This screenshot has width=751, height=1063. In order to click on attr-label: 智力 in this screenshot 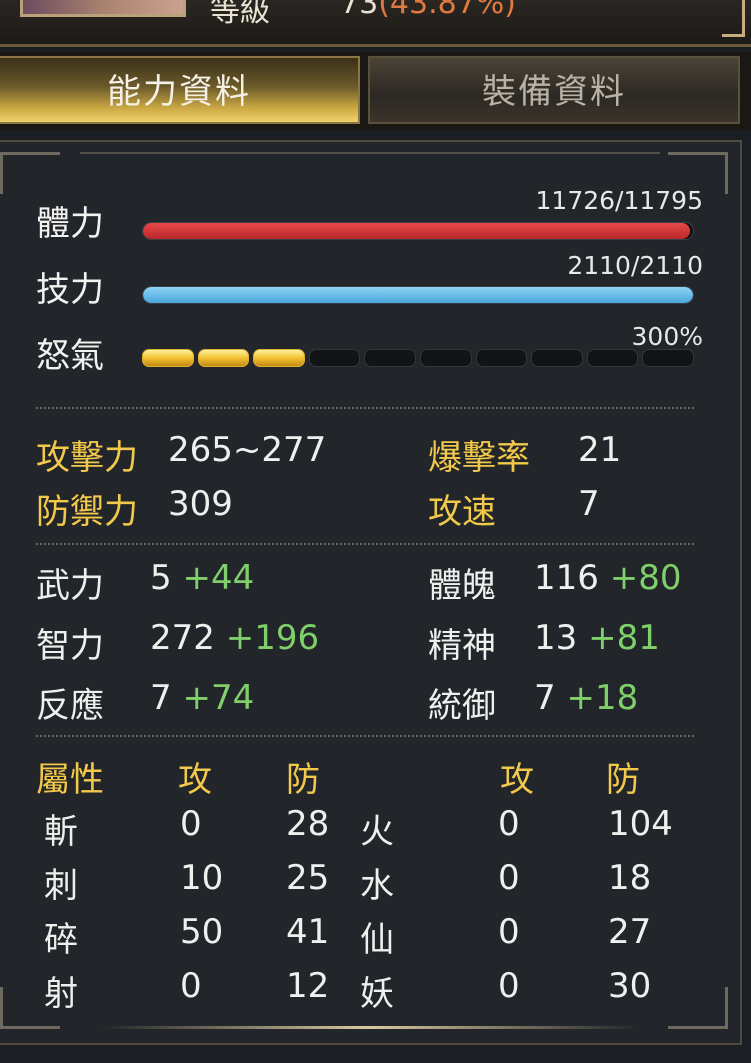, I will do `click(70, 646)`.